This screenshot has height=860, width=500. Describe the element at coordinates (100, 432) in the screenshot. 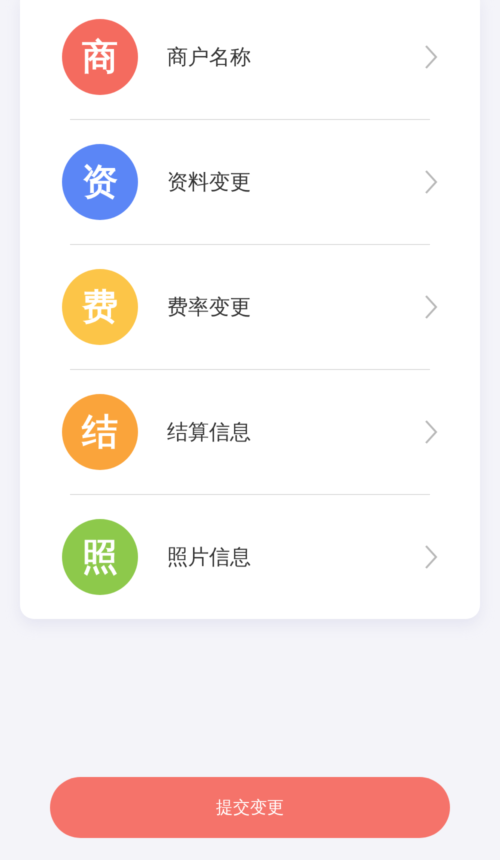

I see `category-icon: 结` at that location.